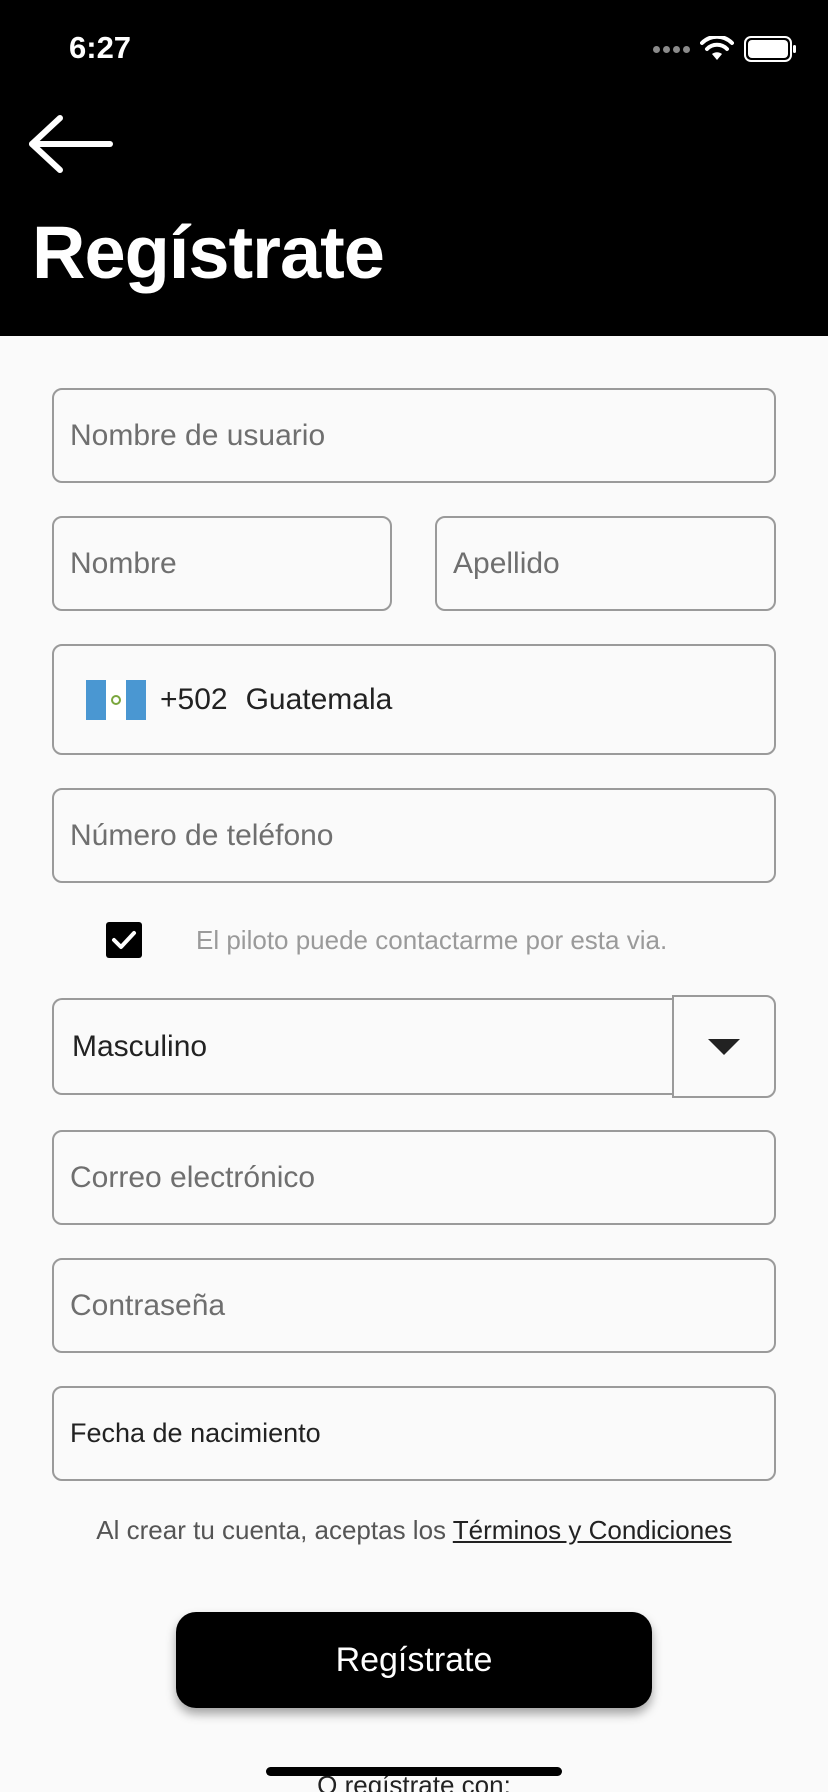  I want to click on birthdate-input: Fecha de nacimiento, so click(414, 1433).